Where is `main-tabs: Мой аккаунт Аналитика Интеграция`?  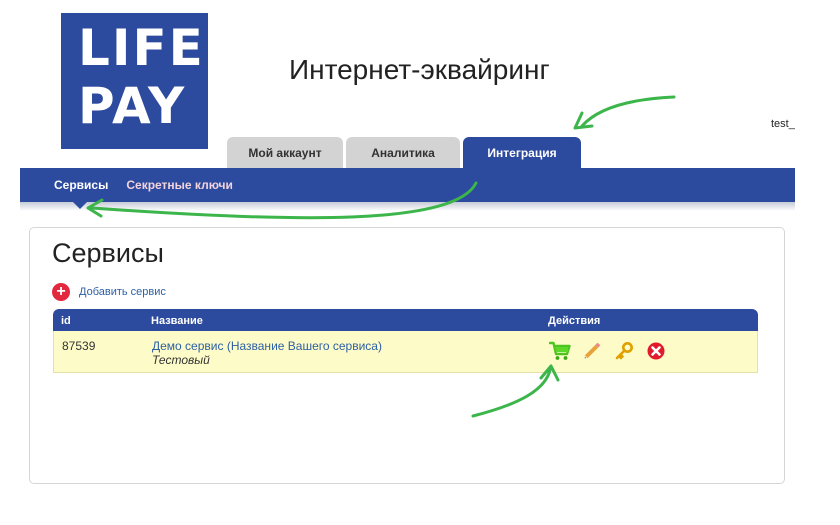
main-tabs: Мой аккаунт Аналитика Интеграция is located at coordinates (404, 152).